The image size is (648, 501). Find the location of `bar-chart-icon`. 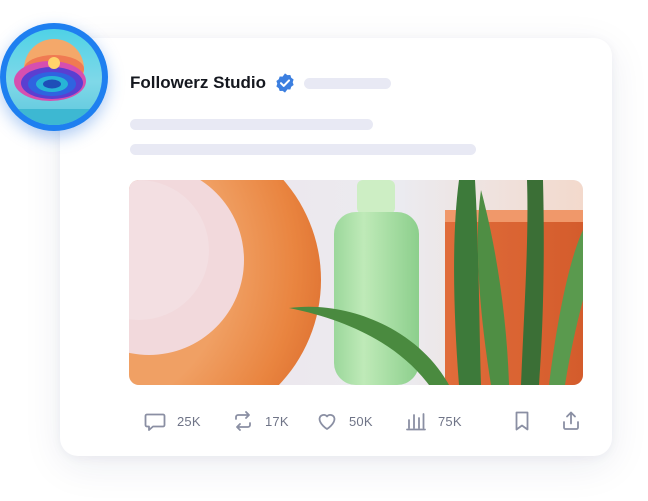

bar-chart-icon is located at coordinates (416, 422).